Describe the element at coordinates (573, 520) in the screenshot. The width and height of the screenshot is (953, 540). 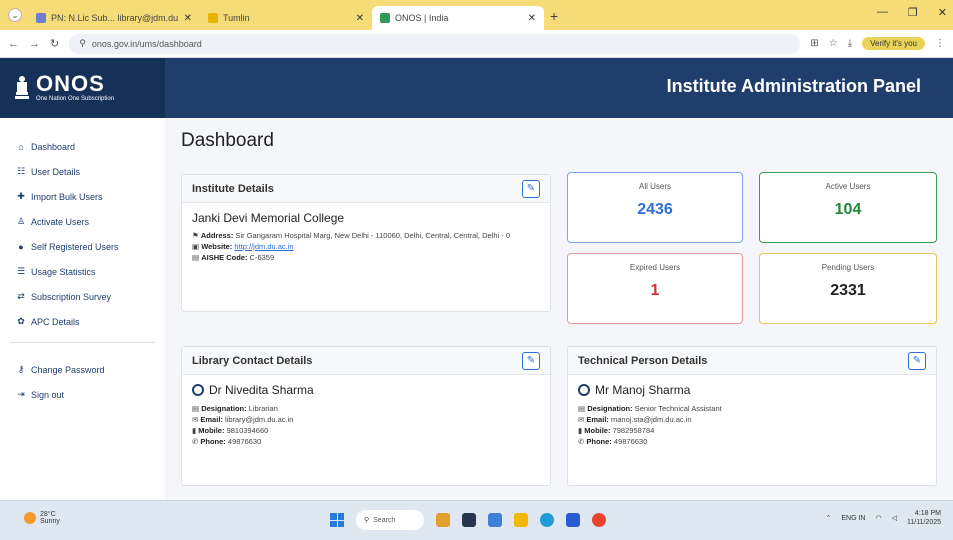
I see `store-app-icon` at that location.